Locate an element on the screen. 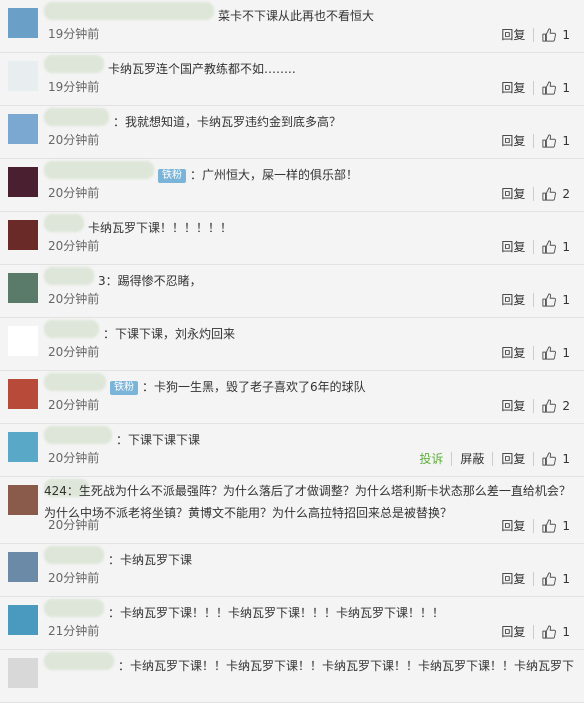  comment-item: ：卡纳瓦罗下课！！！卡纳瓦罗下课！！！卡纳瓦罗下课！！！ 21分钟前 回复 1 is located at coordinates (292, 623).